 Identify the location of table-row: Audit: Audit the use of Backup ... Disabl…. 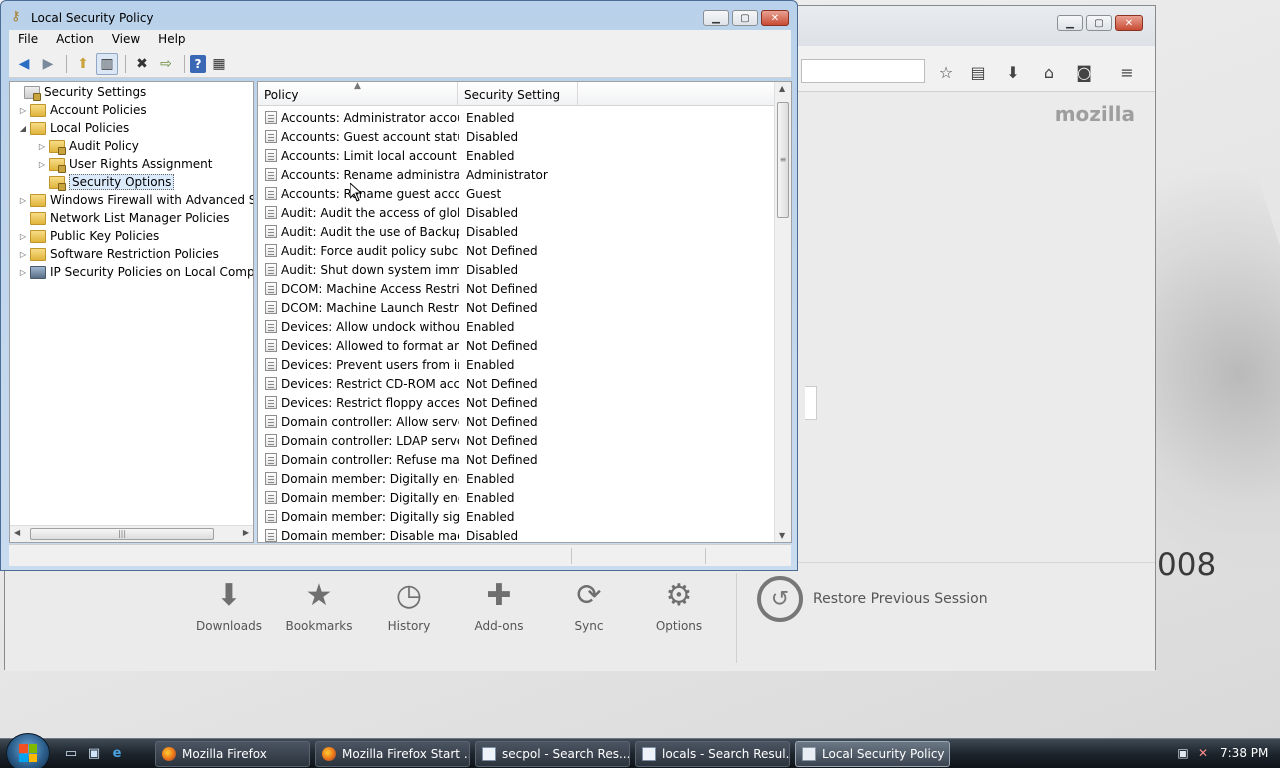
(517, 231).